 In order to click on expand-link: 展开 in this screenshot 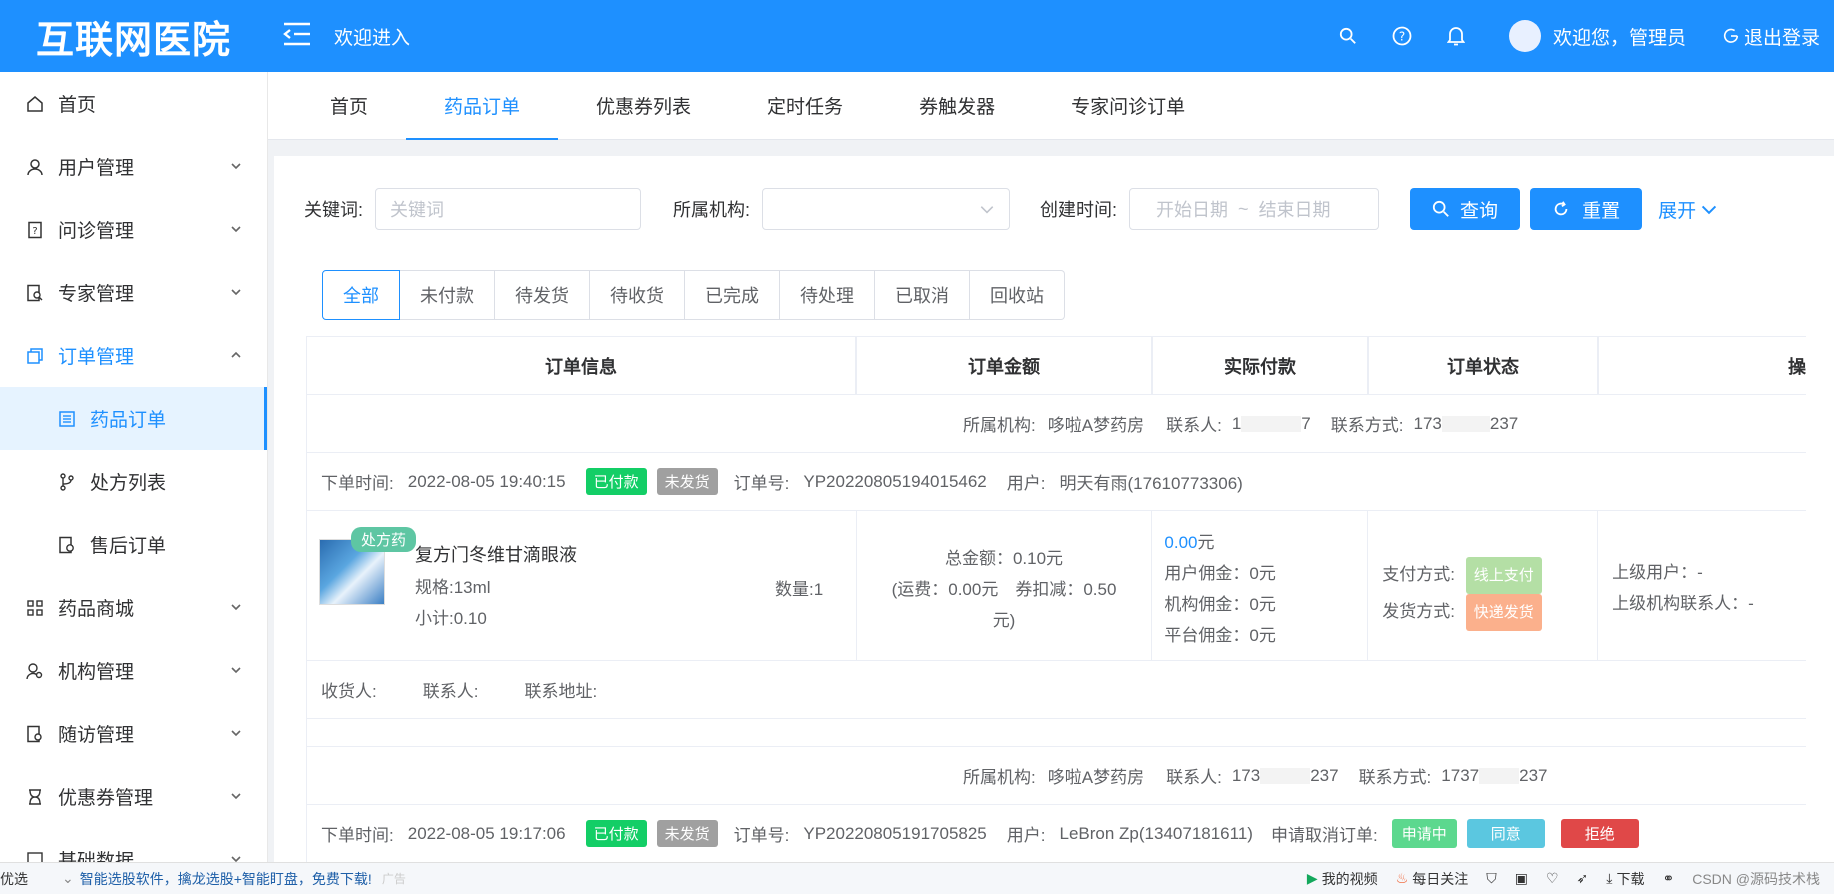, I will do `click(1688, 209)`.